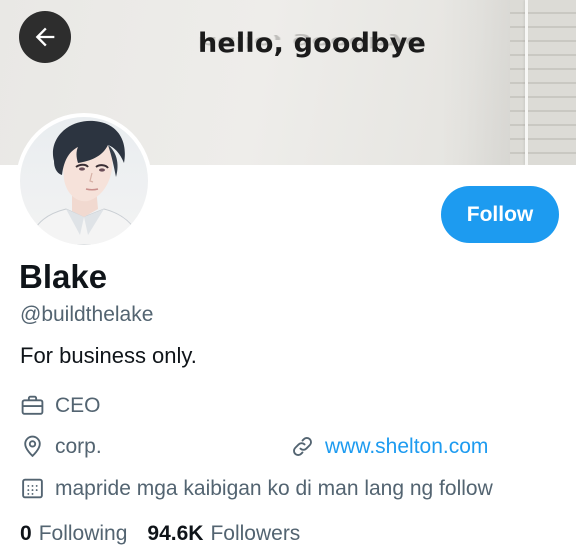  What do you see at coordinates (78, 446) in the screenshot?
I see `location-text: corp.` at bounding box center [78, 446].